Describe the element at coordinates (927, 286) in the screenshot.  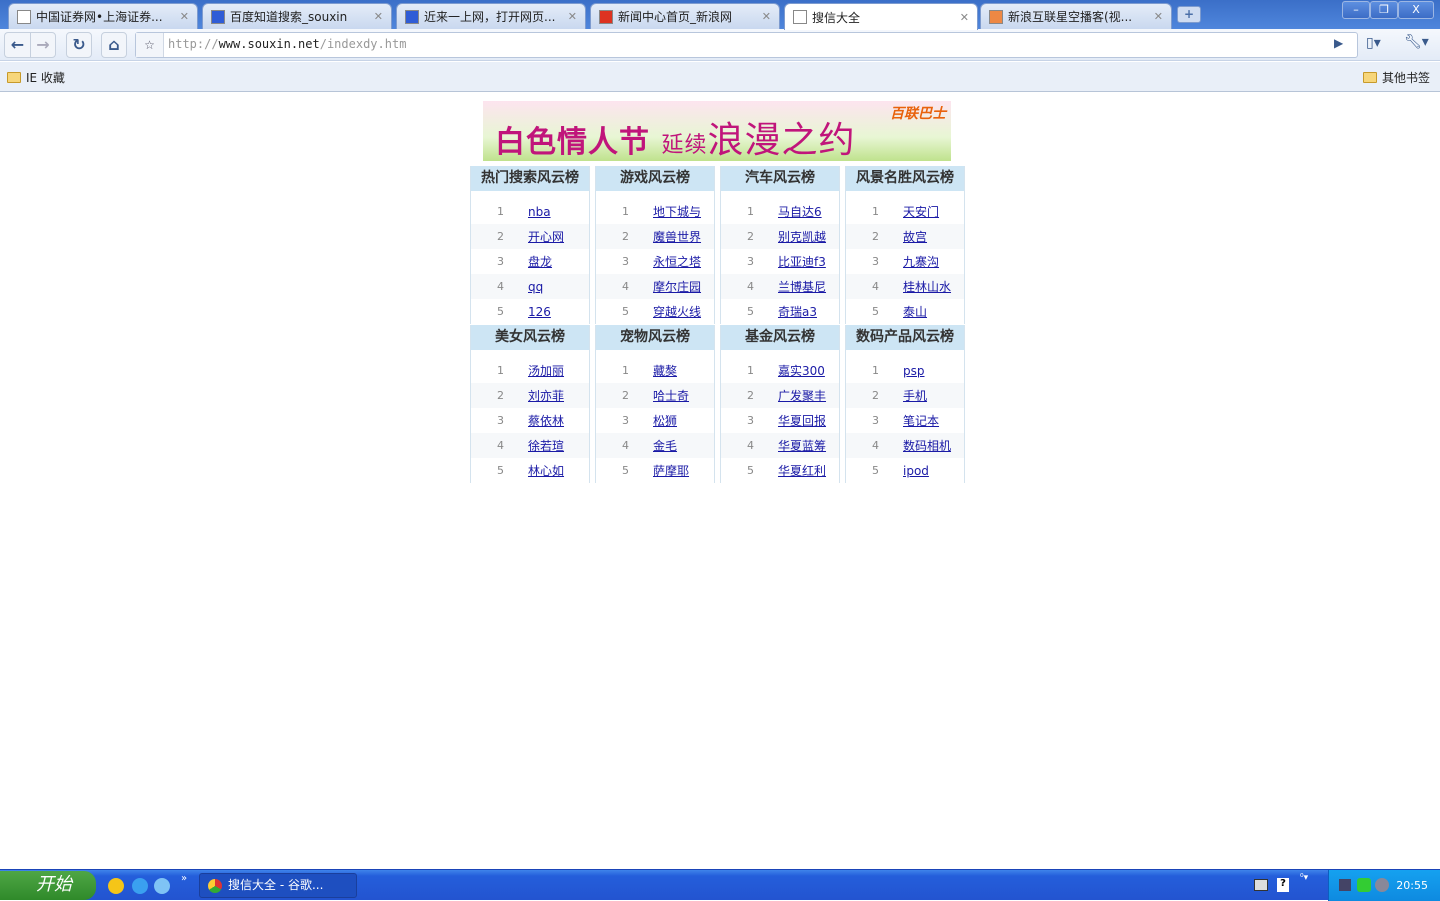
I see `keyword-link: 桂林山水` at that location.